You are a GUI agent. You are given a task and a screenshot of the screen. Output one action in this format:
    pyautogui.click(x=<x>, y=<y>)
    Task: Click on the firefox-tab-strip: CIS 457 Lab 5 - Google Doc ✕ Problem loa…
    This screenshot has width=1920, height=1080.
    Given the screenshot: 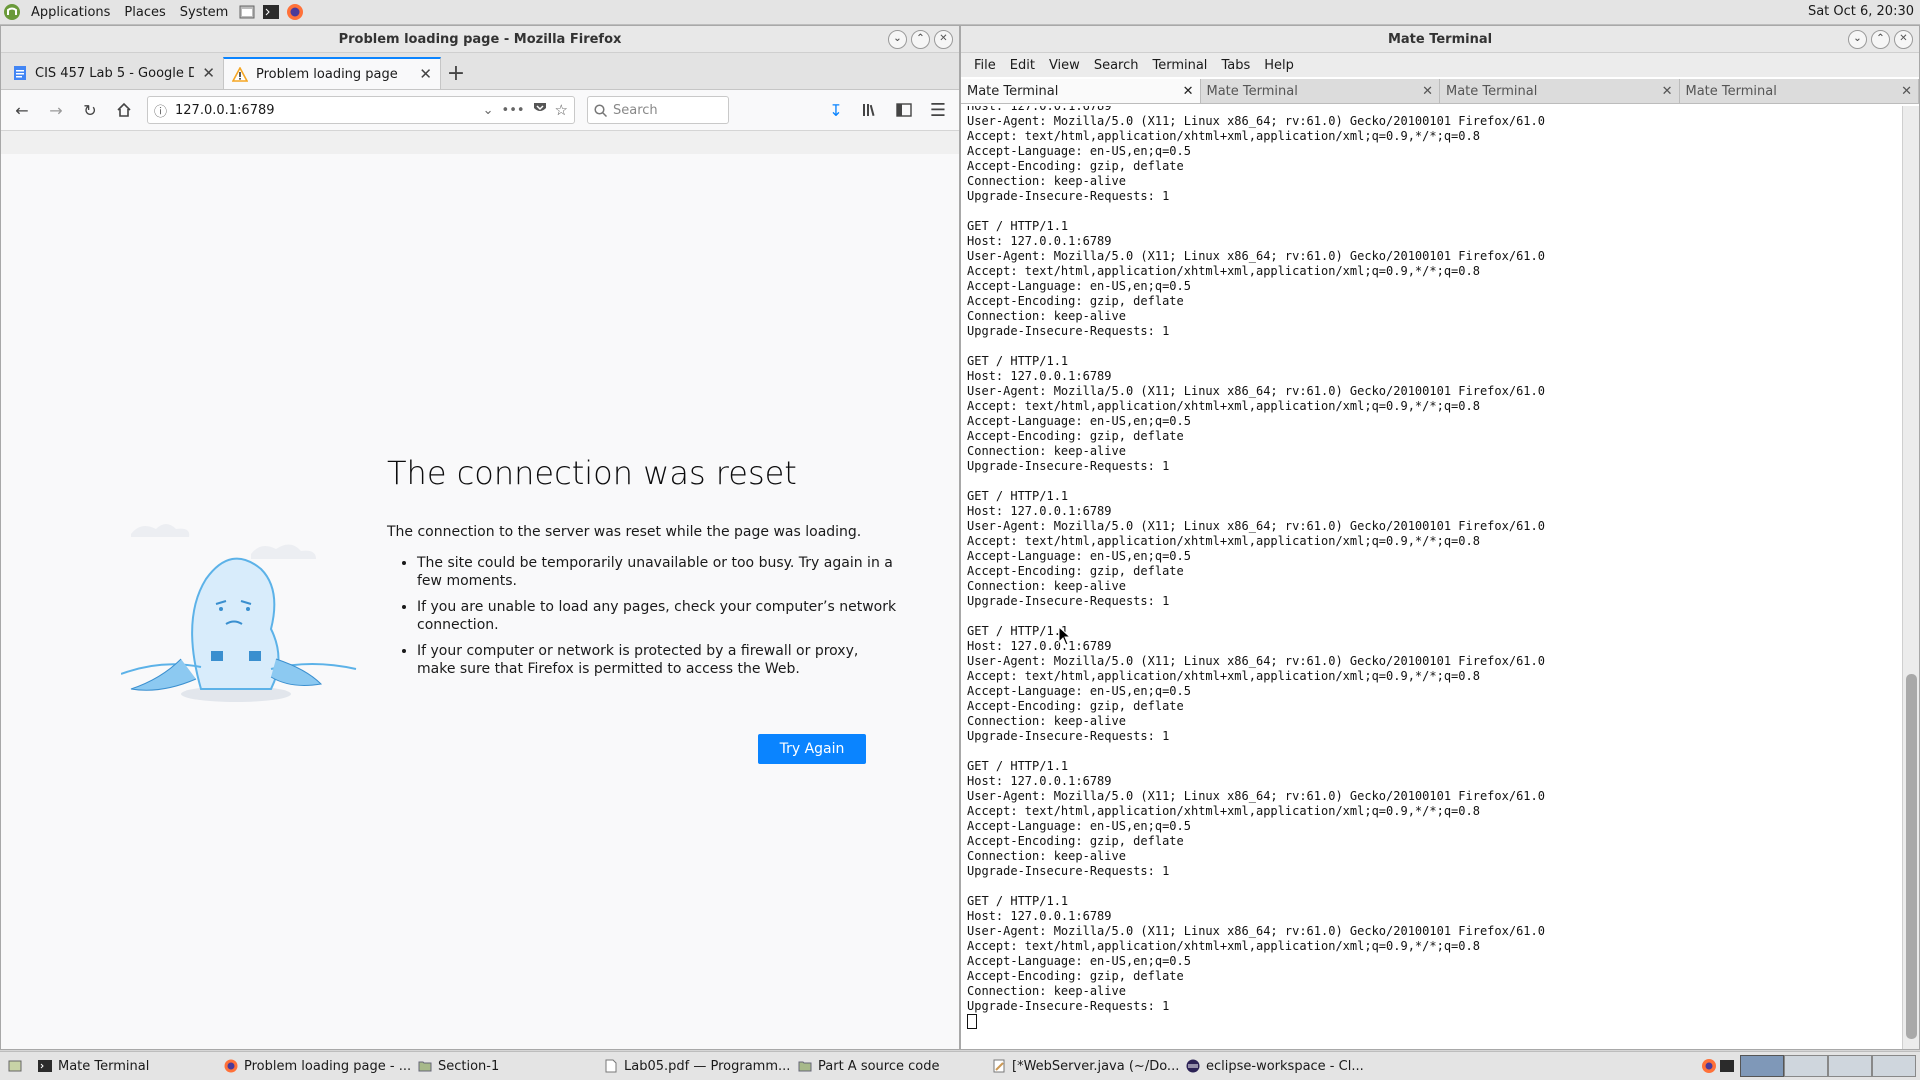 What is the action you would take?
    pyautogui.click(x=480, y=71)
    